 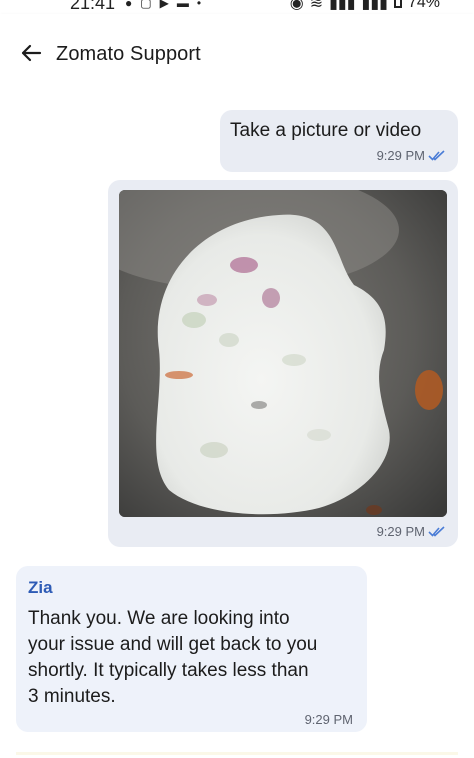 I want to click on message-text-line: 3 minutes., so click(x=72, y=696).